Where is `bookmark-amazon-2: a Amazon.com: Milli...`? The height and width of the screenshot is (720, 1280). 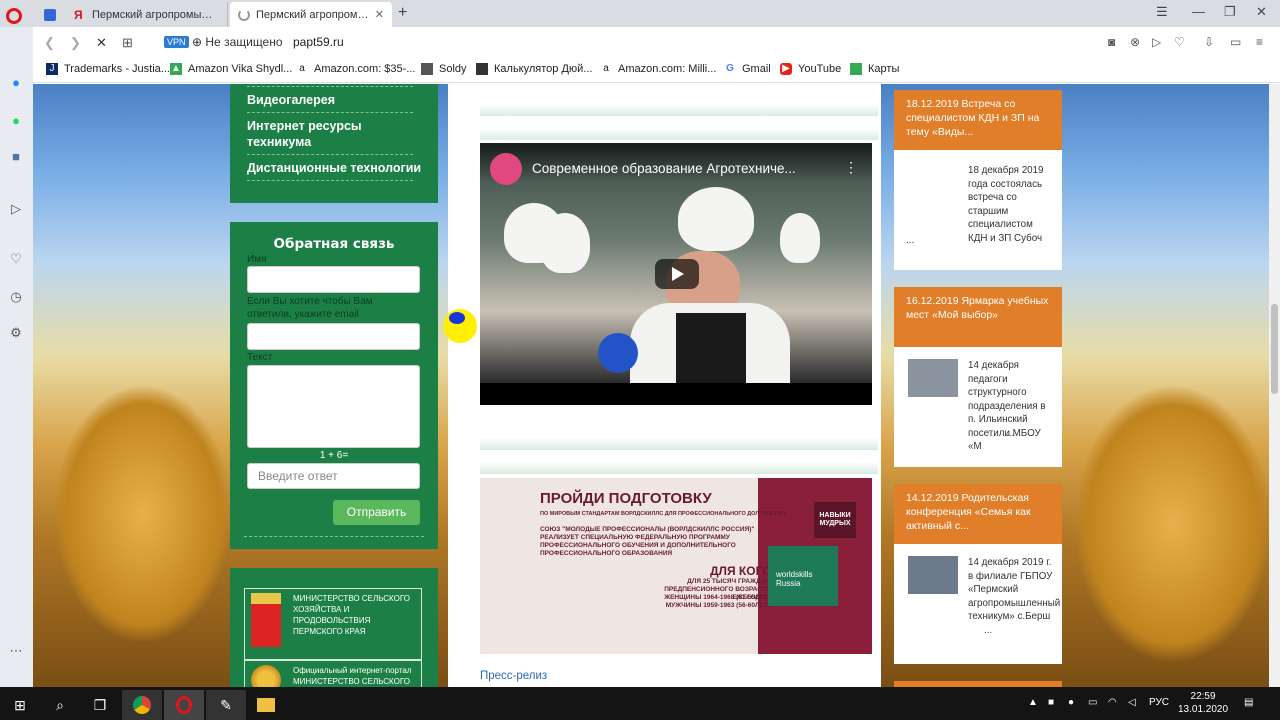
bookmark-amazon-2: a Amazon.com: Milli... is located at coordinates (658, 69).